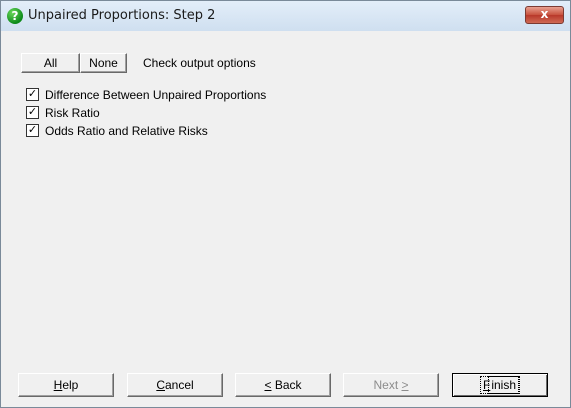 The height and width of the screenshot is (408, 571). Describe the element at coordinates (405, 385) in the screenshot. I see `mnemonic: >` at that location.